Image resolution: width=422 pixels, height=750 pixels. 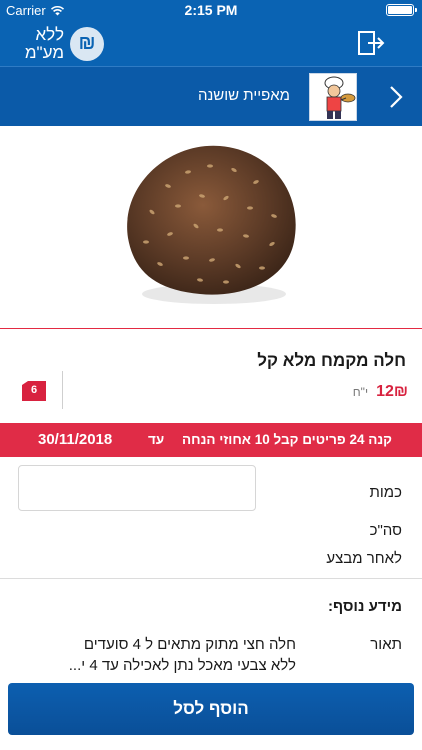 I want to click on bread-loaf-image, so click(x=211, y=224).